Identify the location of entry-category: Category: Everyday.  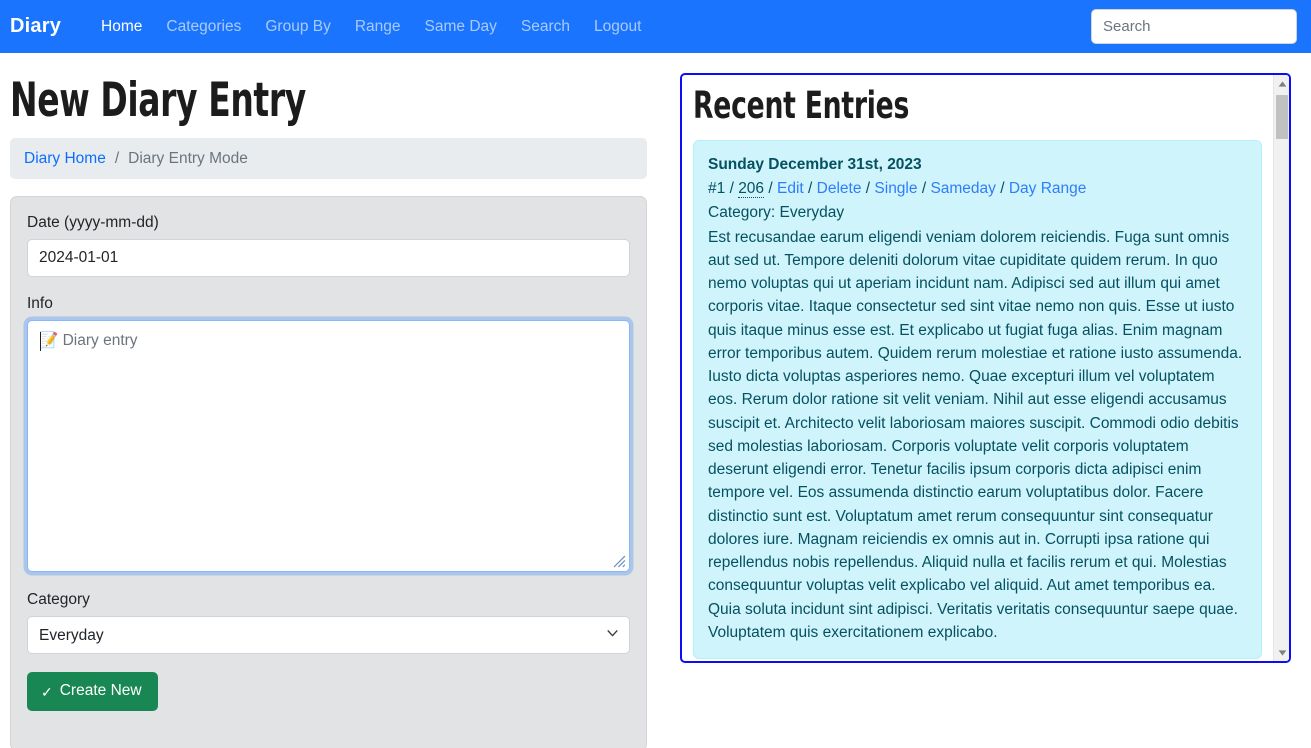
(977, 212).